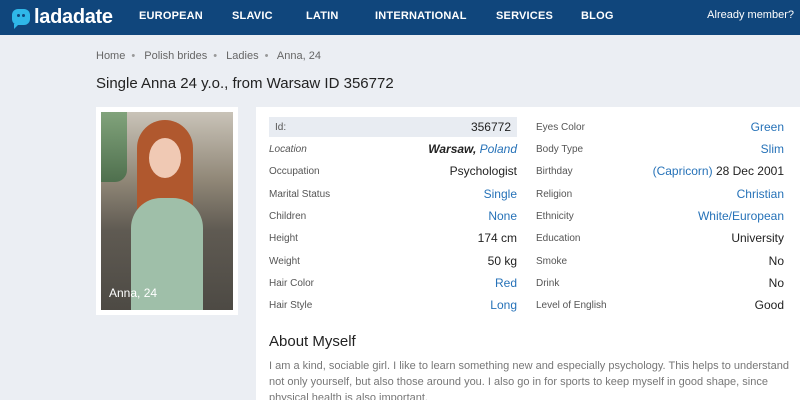 This screenshot has width=800, height=400. I want to click on detail-label: Children, so click(288, 216).